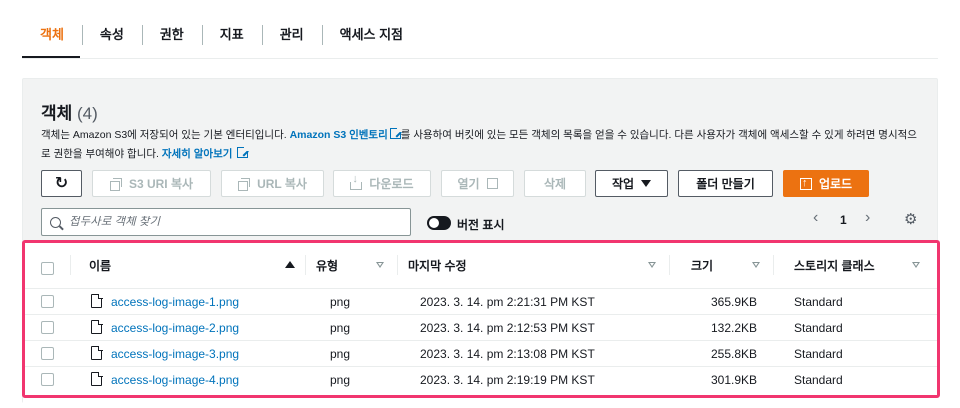 This screenshot has height=408, width=960. What do you see at coordinates (175, 380) in the screenshot?
I see `object-name-link: access-log-image-4.png` at bounding box center [175, 380].